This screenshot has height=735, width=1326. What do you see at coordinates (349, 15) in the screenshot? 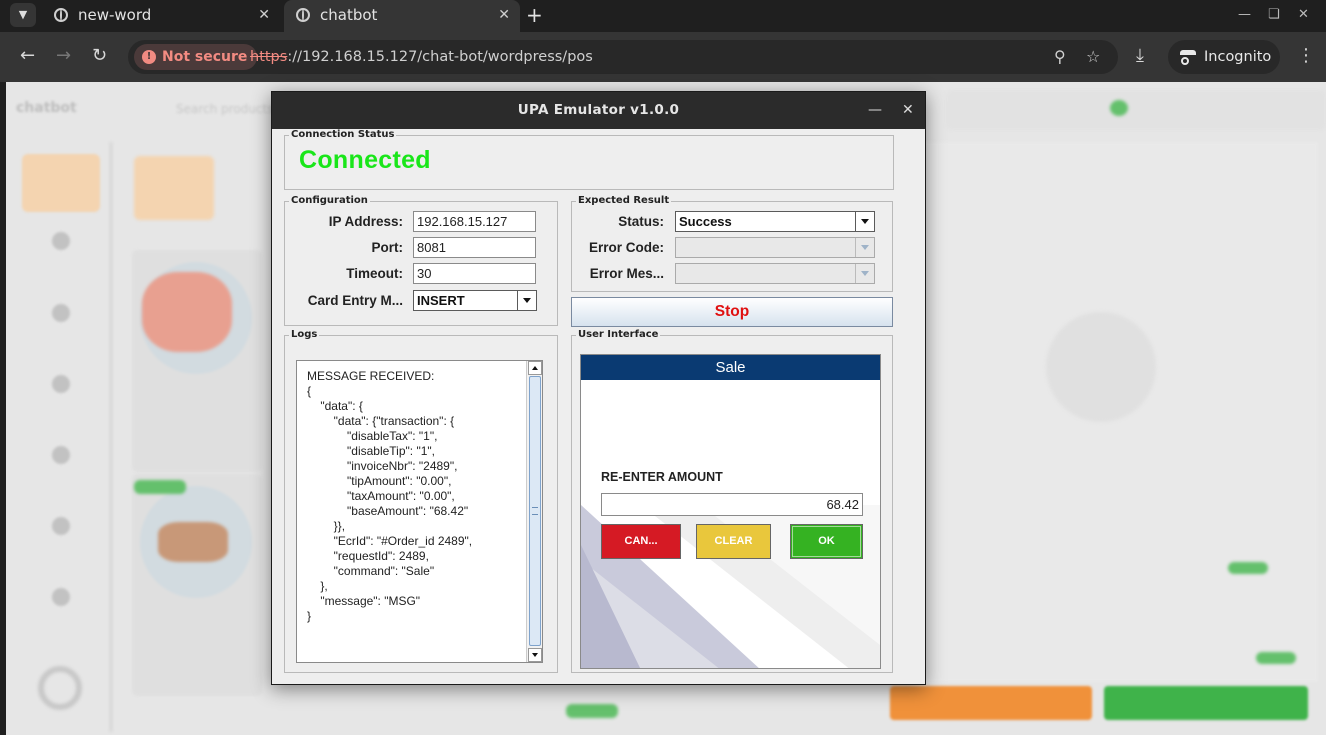
I see `tab-label: chatbot` at bounding box center [349, 15].